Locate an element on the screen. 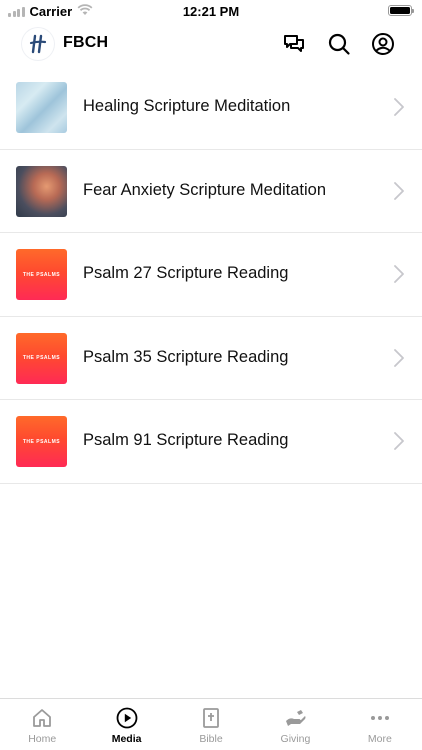  giving-icon is located at coordinates (295, 718).